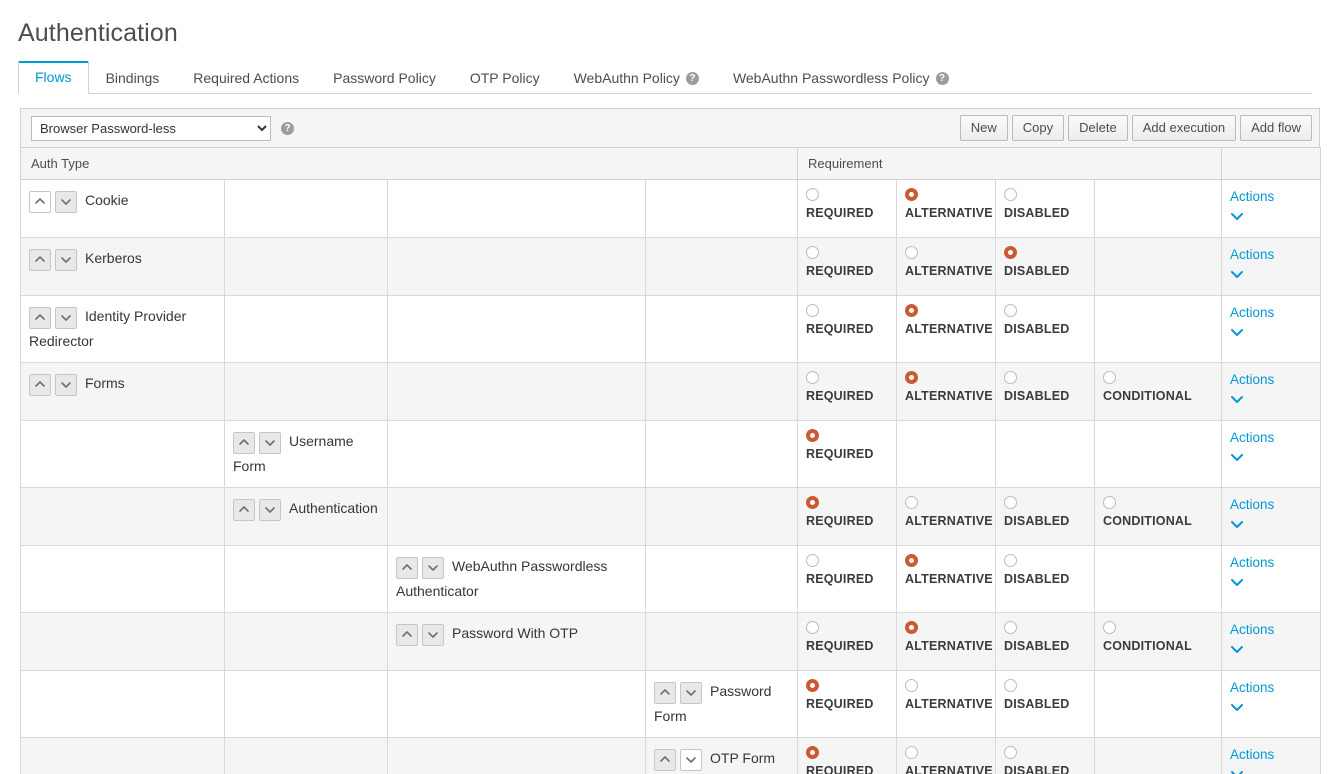  I want to click on tab-password-policy: Password Policy, so click(384, 78).